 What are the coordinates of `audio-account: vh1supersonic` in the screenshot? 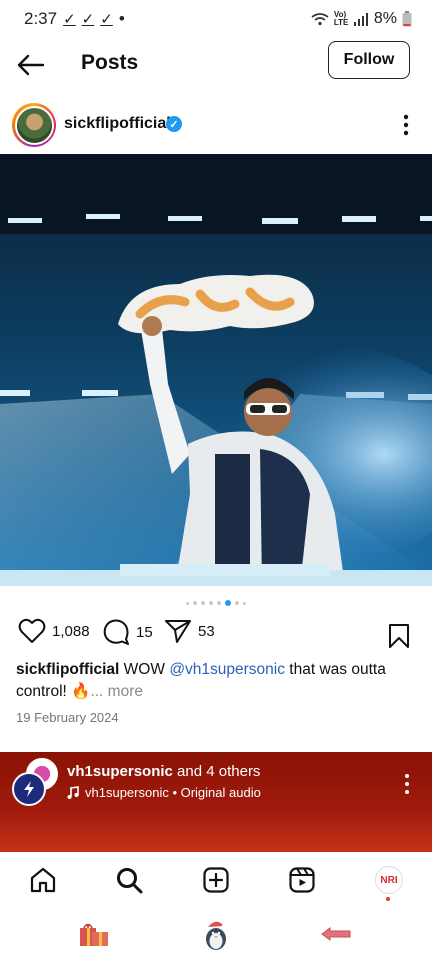 It's located at (120, 771).